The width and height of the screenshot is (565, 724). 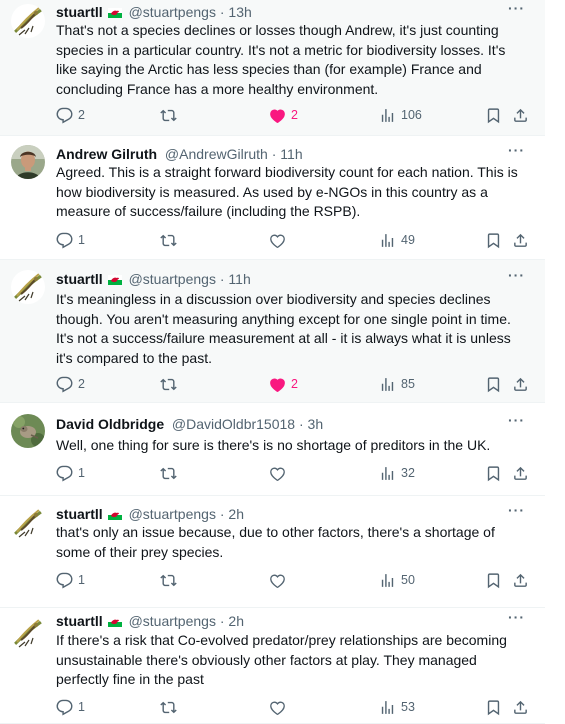 What do you see at coordinates (408, 240) in the screenshot?
I see `view-count: 49` at bounding box center [408, 240].